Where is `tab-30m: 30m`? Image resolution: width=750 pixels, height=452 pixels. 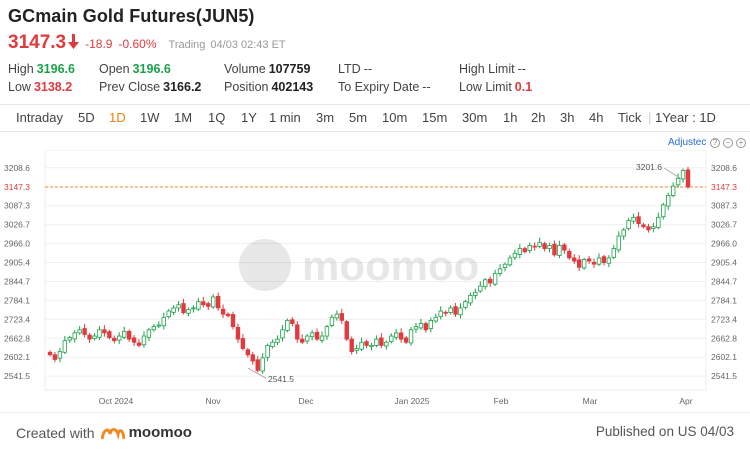
tab-30m: 30m is located at coordinates (474, 117).